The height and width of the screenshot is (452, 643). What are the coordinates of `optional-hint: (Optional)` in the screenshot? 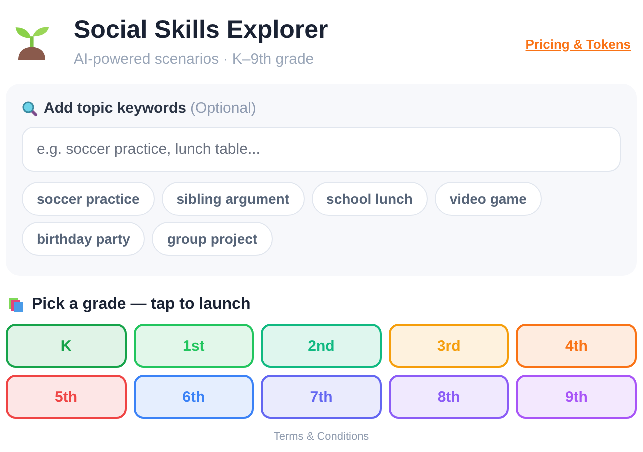 It's located at (223, 108).